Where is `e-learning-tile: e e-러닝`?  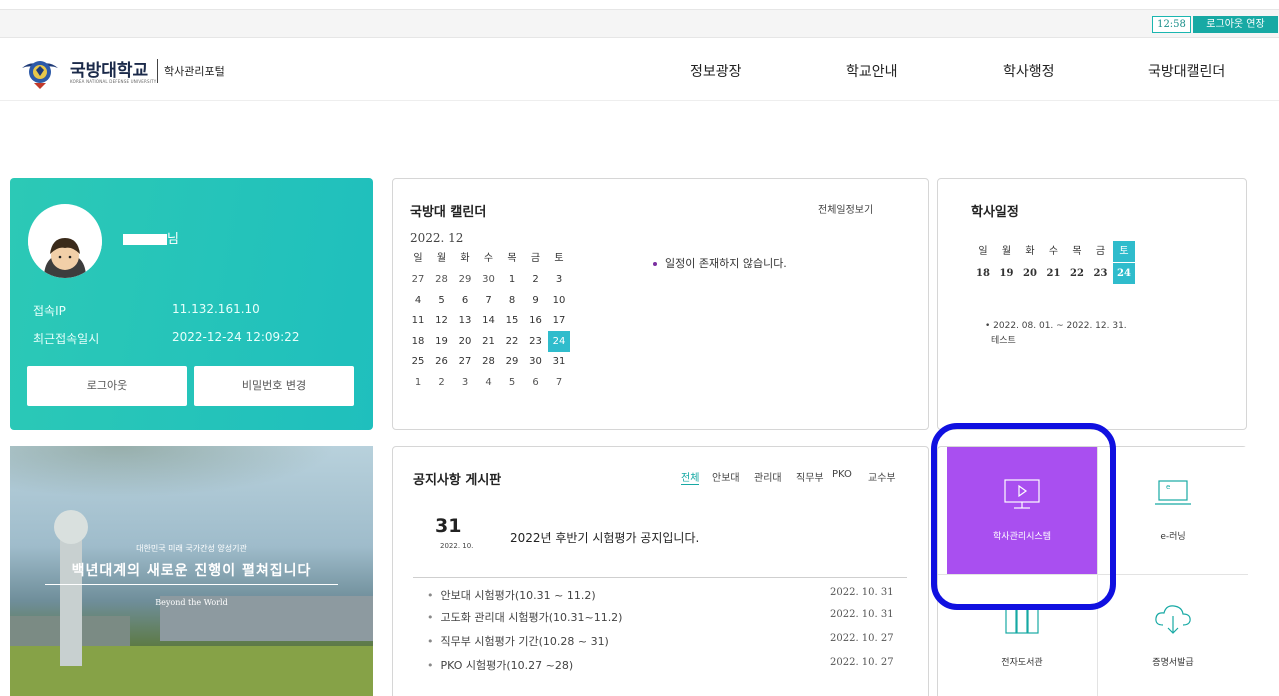
e-learning-tile: e e-러닝 is located at coordinates (1173, 510).